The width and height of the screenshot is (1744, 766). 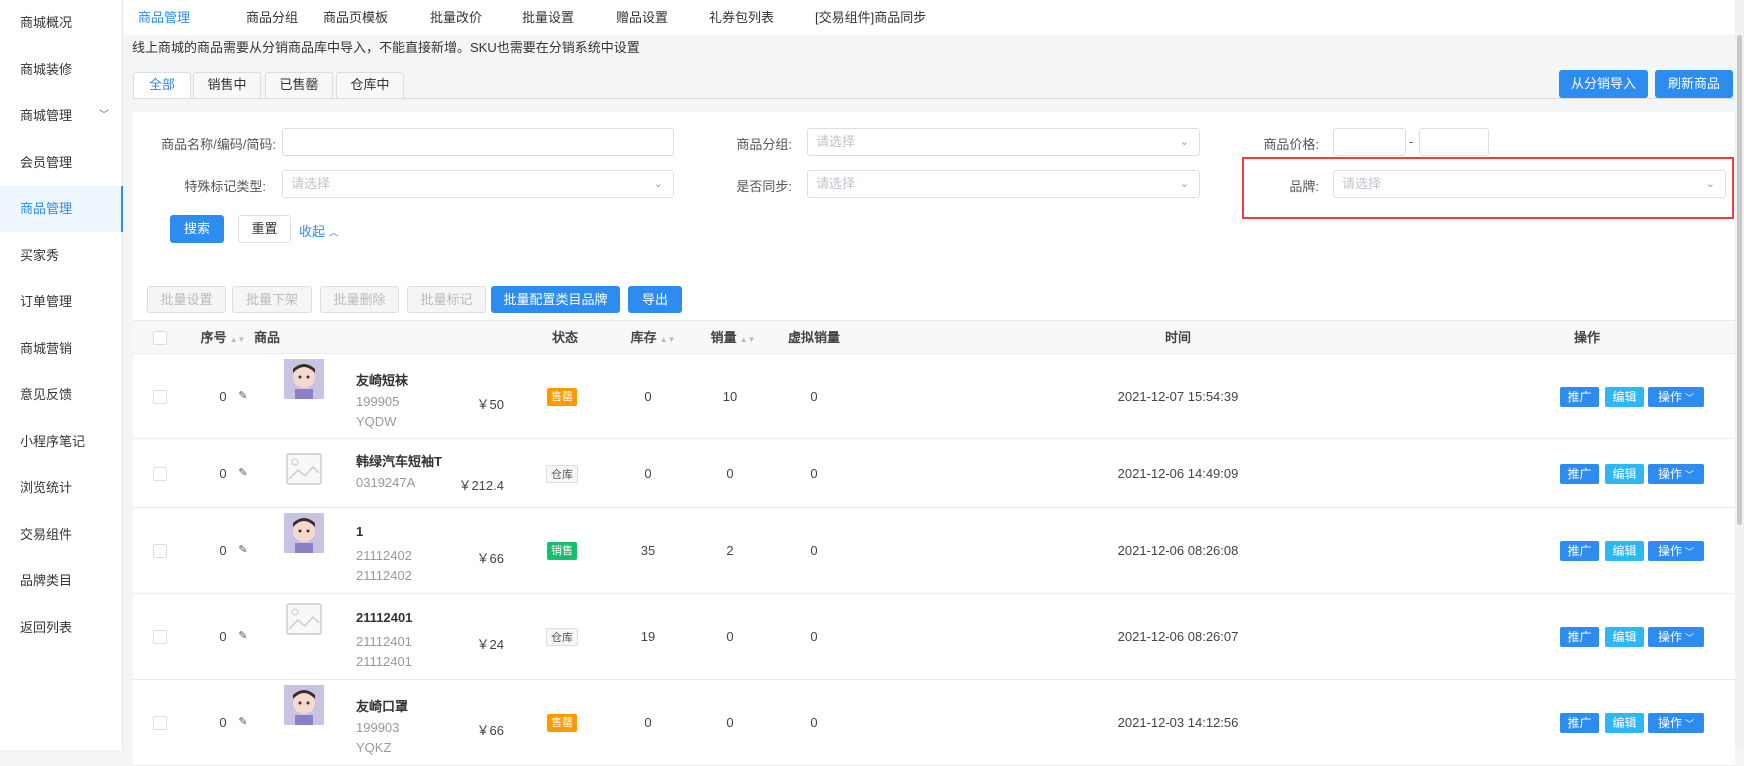 I want to click on sidebar-item: 小程序笔记, so click(x=61, y=442).